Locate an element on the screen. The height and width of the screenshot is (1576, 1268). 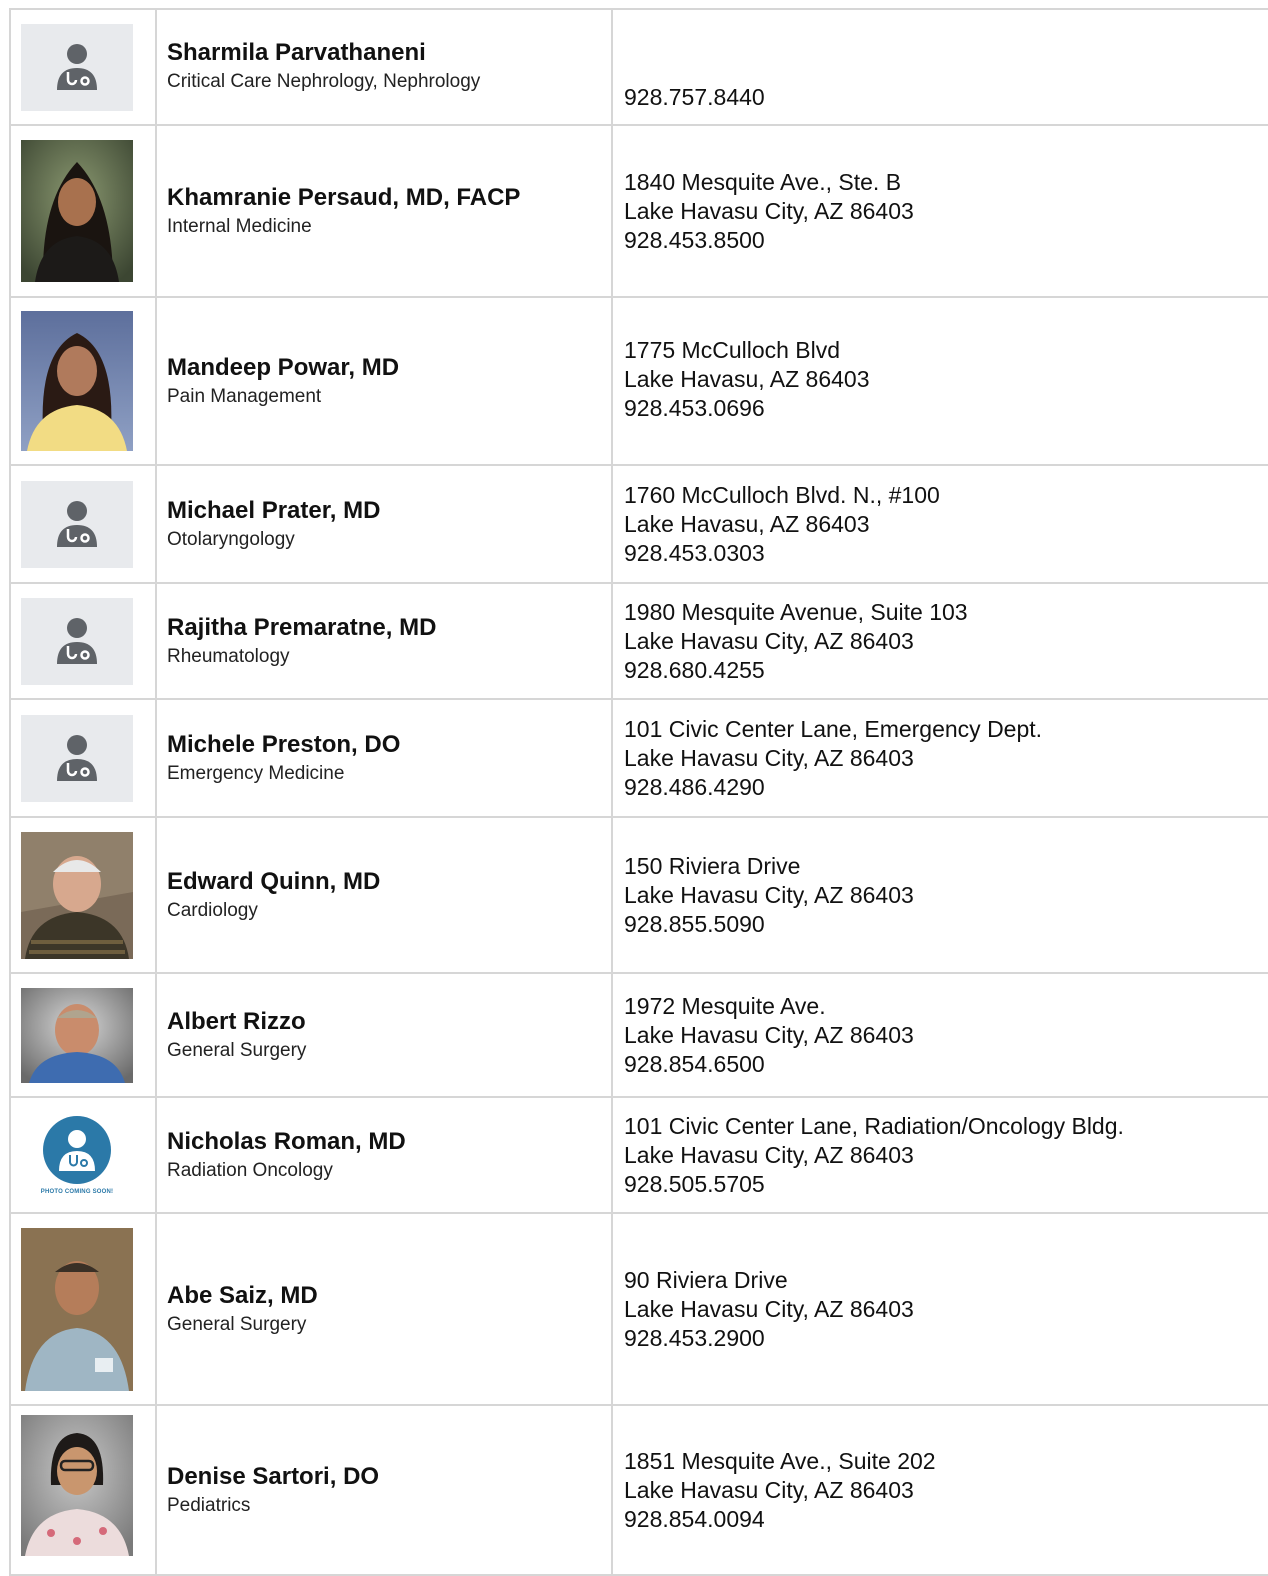
doctor-specialty: Rheumatology is located at coordinates (228, 656).